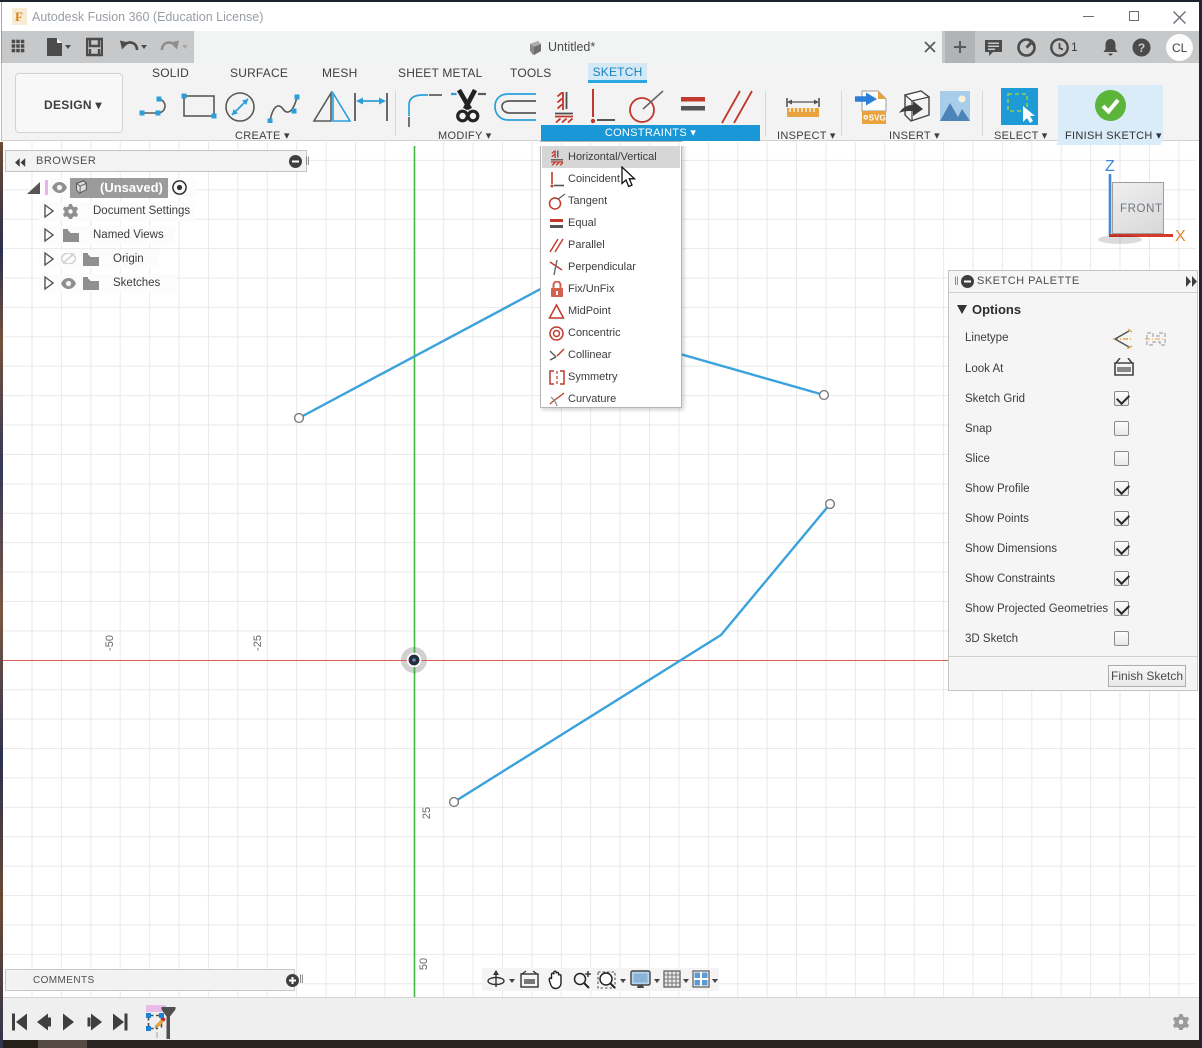  I want to click on svg-text: X, so click(1180, 236).